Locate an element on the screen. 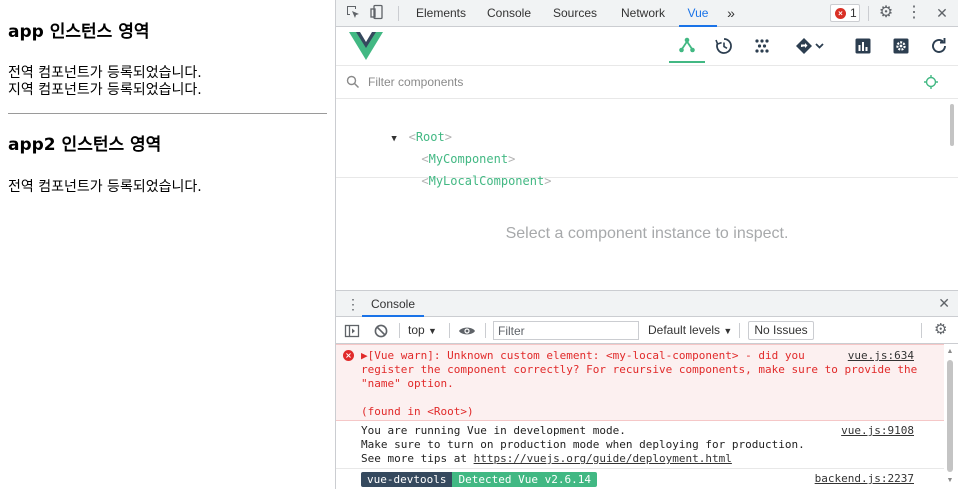  close-icon: ✕ is located at coordinates (942, 13).